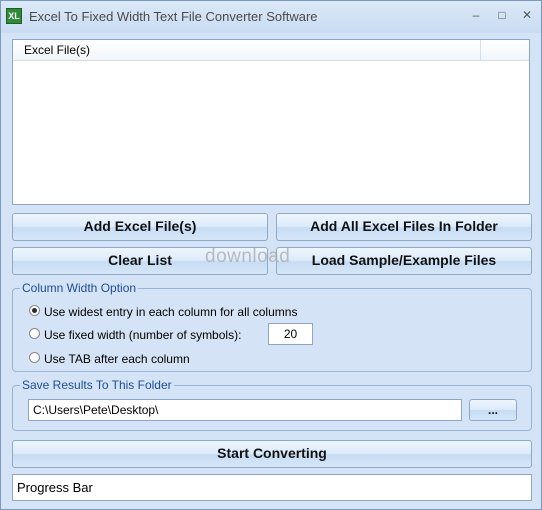 This screenshot has width=542, height=510. What do you see at coordinates (272, 487) in the screenshot?
I see `progress-bar: Progress Bar` at bounding box center [272, 487].